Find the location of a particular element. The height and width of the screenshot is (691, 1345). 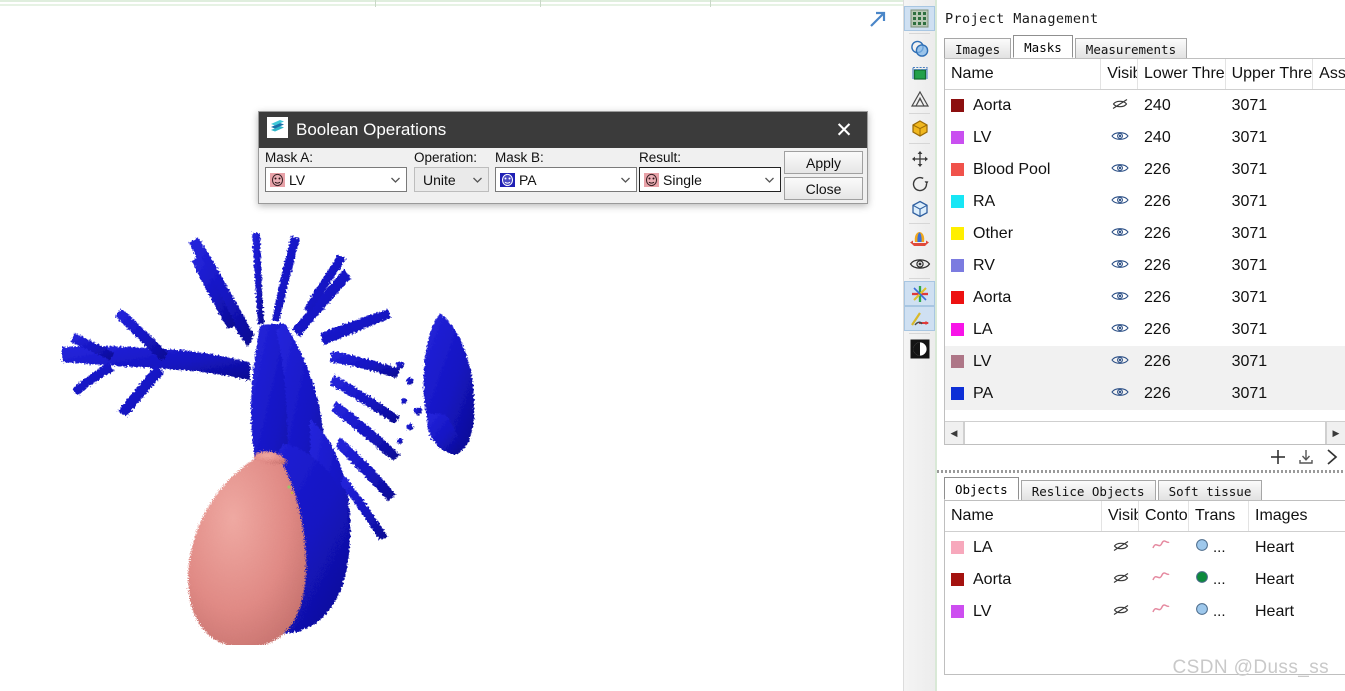

axis-cross-icon is located at coordinates (919, 293).